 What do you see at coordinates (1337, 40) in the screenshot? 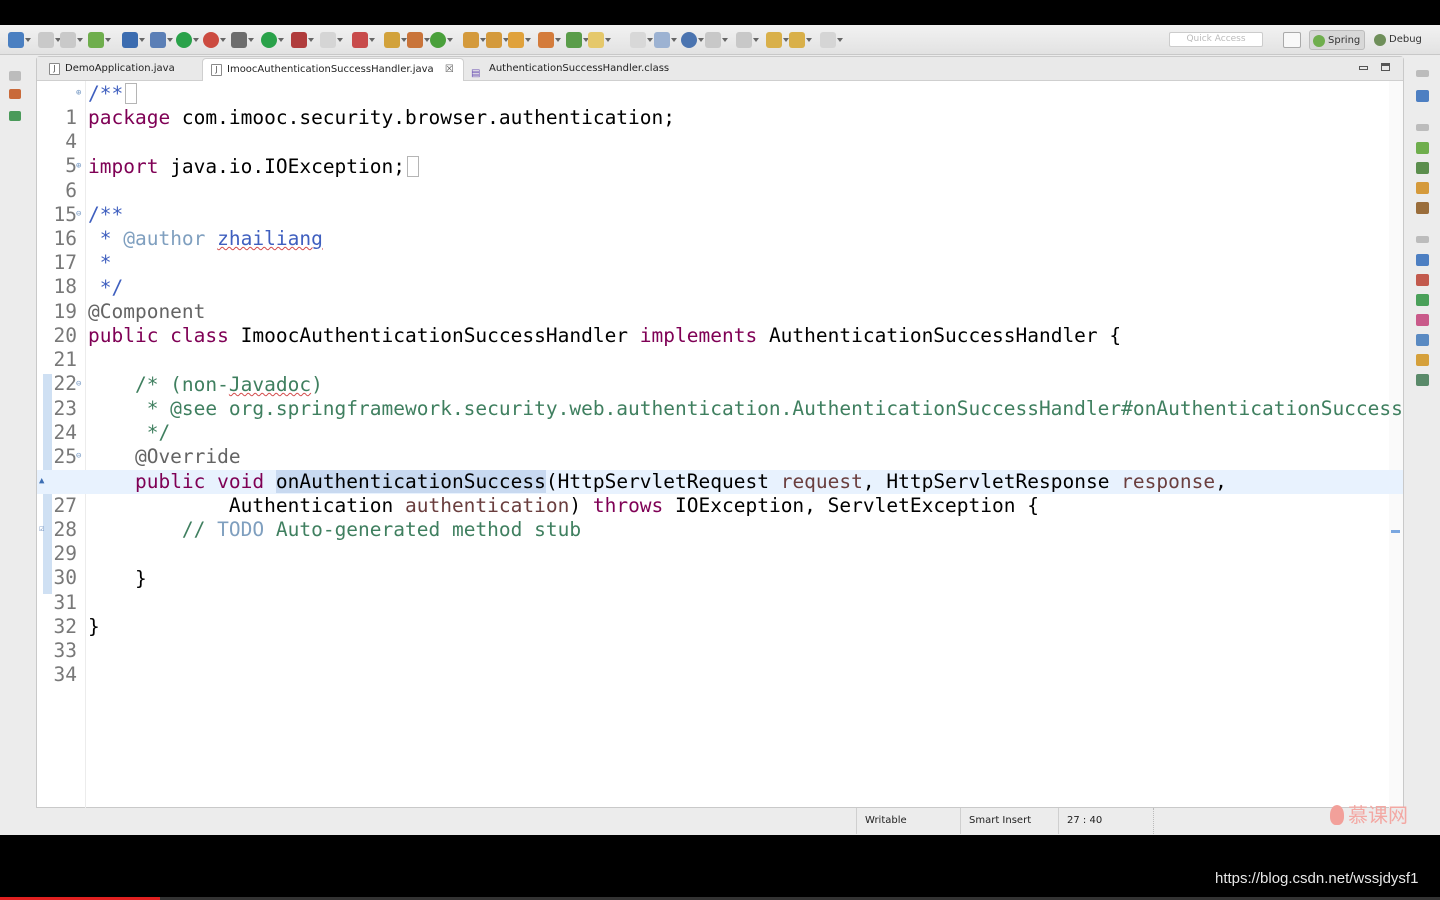
I see `perspective-spring-button: Spring` at bounding box center [1337, 40].